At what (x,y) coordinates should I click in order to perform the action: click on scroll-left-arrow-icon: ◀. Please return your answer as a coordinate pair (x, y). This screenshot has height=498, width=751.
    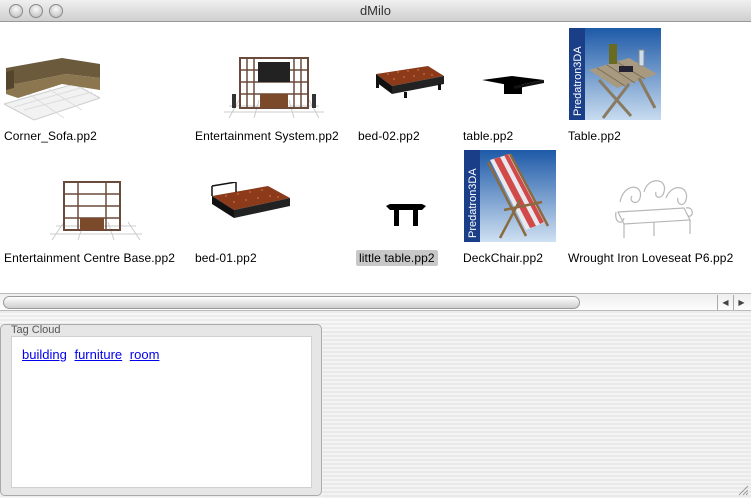
    Looking at the image, I should click on (725, 302).